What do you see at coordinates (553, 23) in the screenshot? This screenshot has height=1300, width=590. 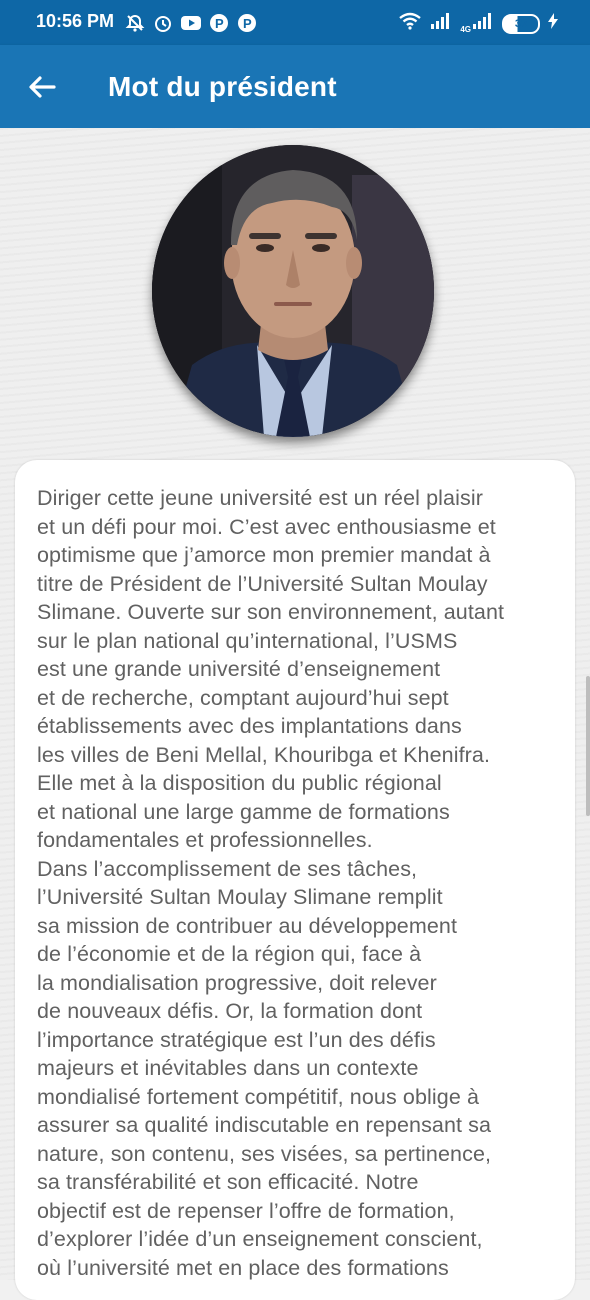 I see `charging-icon` at bounding box center [553, 23].